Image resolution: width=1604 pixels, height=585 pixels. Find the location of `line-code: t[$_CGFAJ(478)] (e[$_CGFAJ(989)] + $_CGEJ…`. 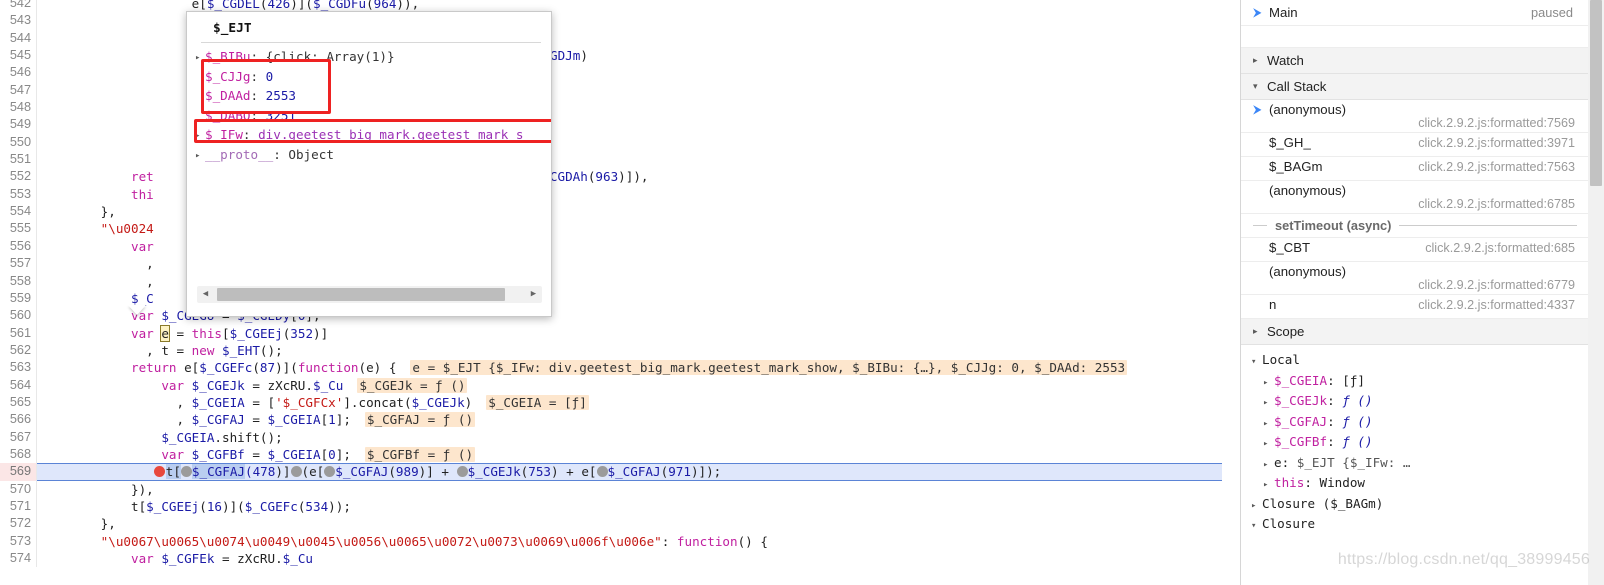

line-code: t[$_CGFAJ(478)] (e[$_CGFAJ(989)] + $_CGEJ… is located at coordinates (380, 471).